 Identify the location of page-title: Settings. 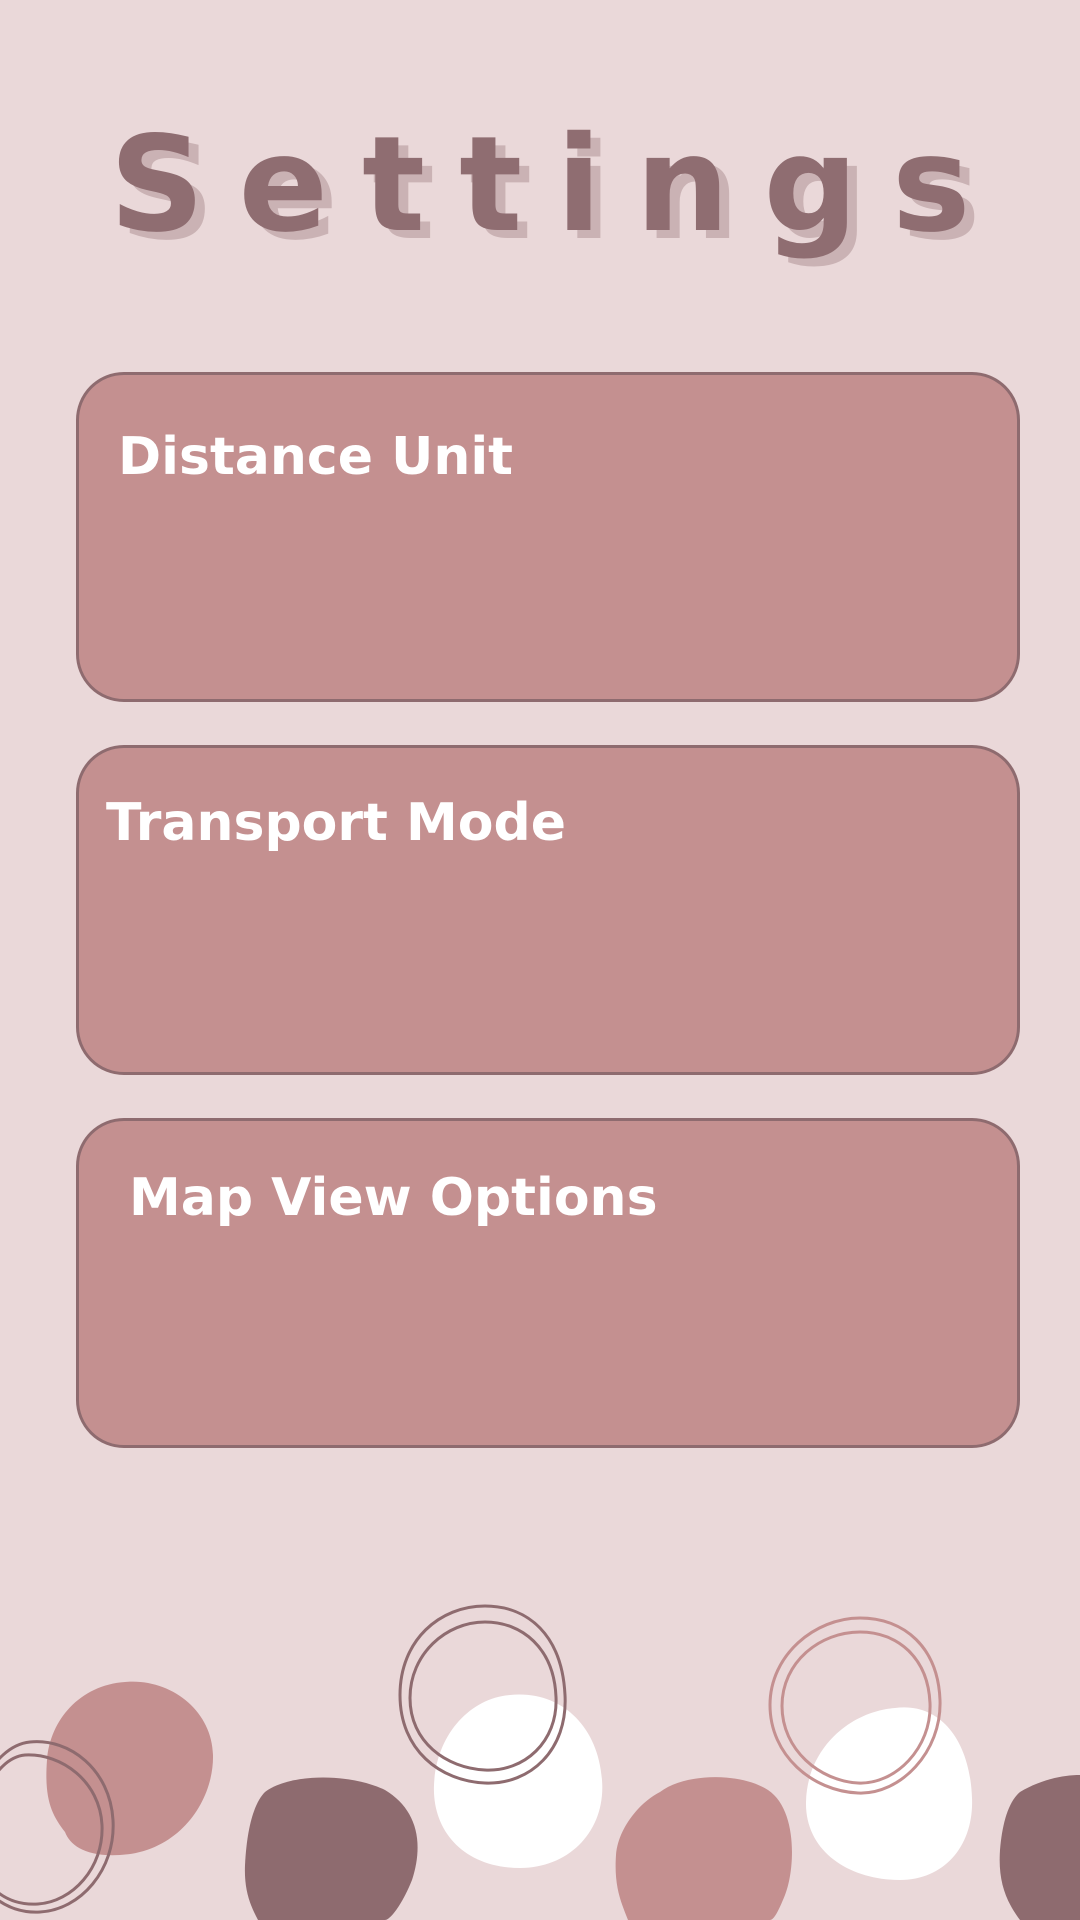
(557, 185).